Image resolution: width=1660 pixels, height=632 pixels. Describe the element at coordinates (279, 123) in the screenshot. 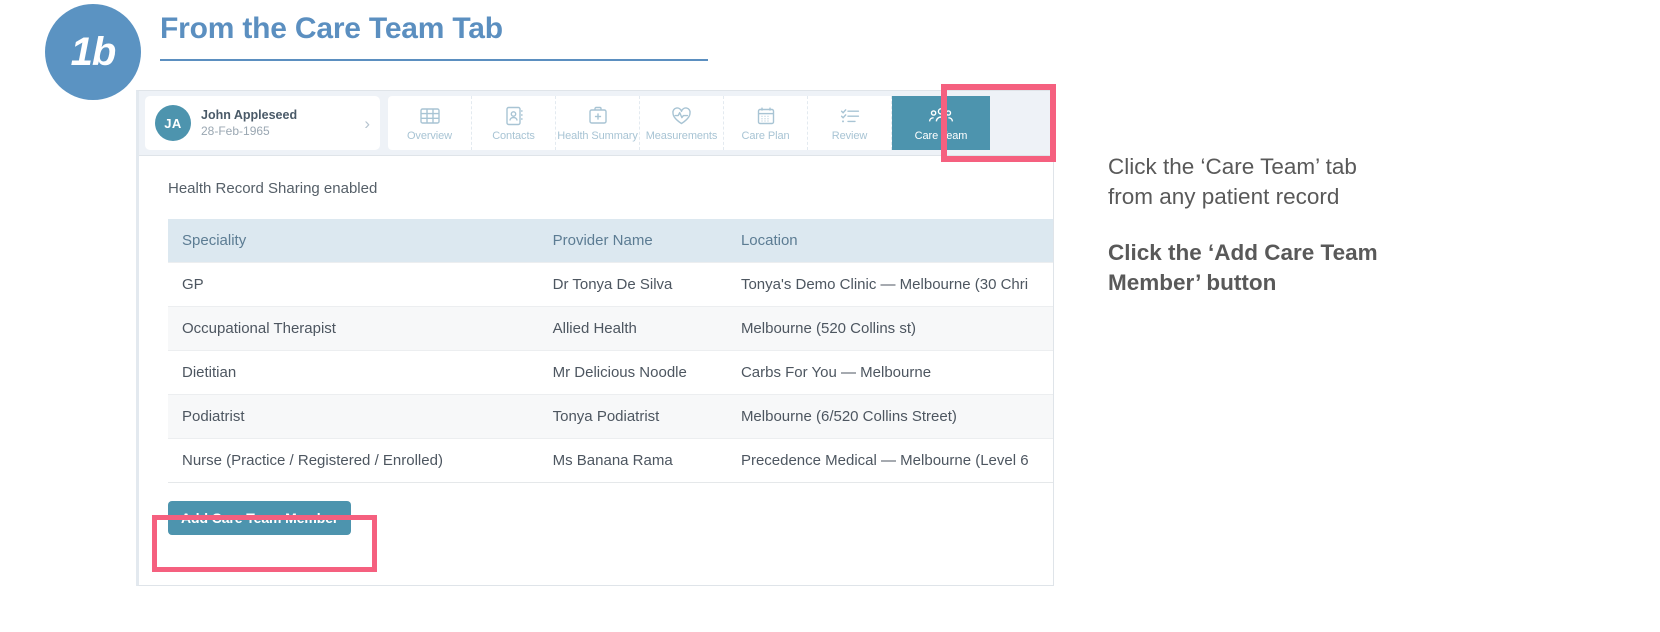

I see `patient-info: John Appleseed 28-Feb-1965` at that location.